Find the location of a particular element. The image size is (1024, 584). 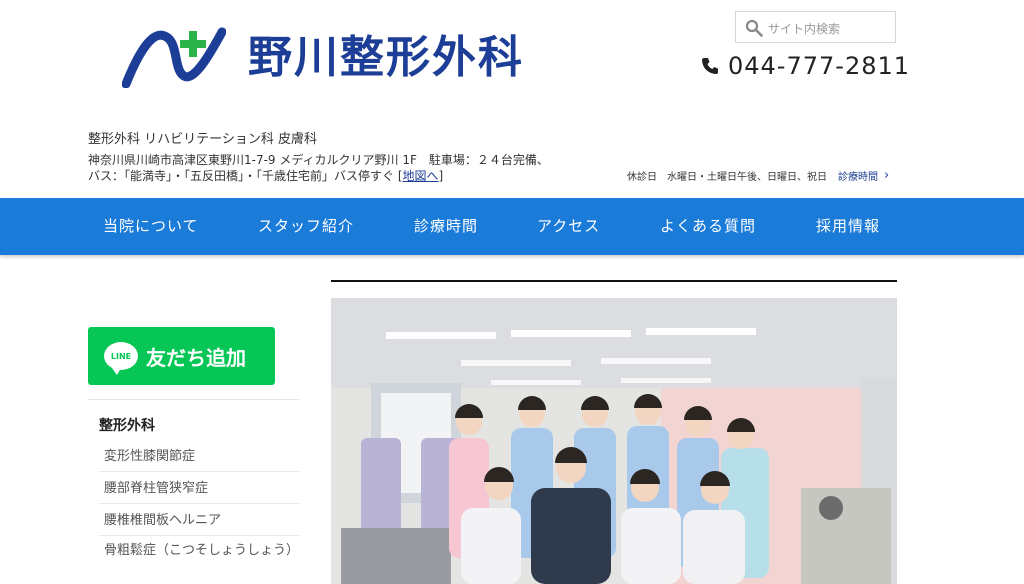

clinic-logo-icon is located at coordinates (174, 56).